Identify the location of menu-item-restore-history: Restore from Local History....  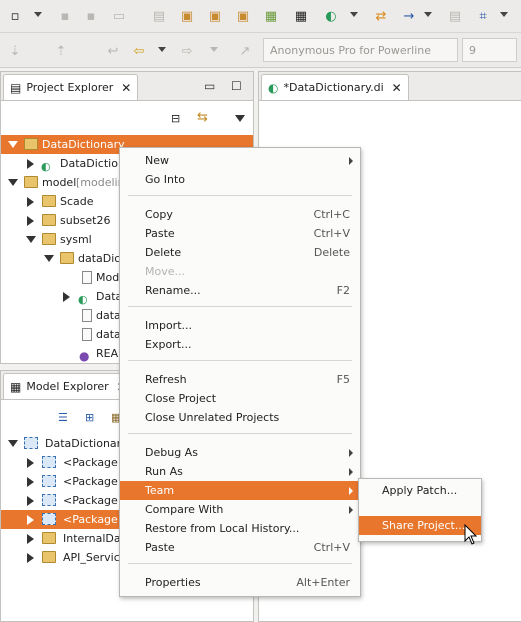
(240, 528).